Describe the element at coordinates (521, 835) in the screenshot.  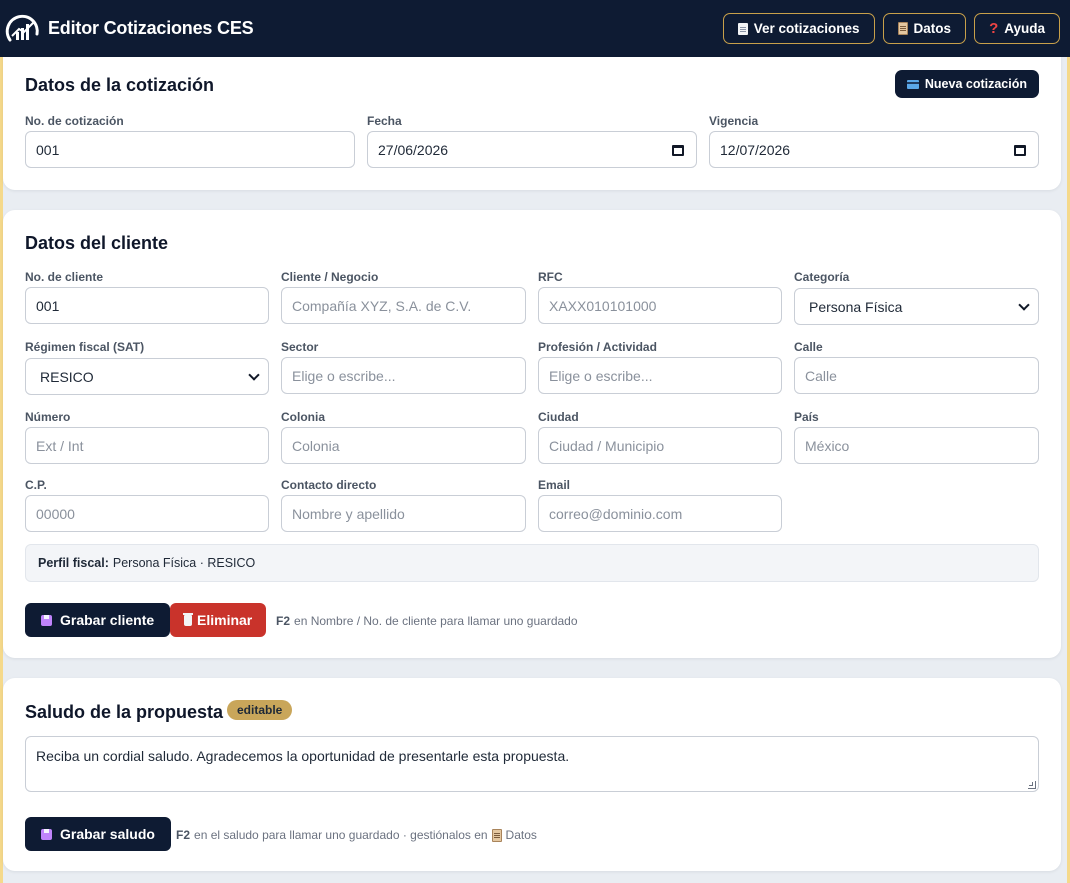
I see `greeting-hint-link: Datos` at that location.